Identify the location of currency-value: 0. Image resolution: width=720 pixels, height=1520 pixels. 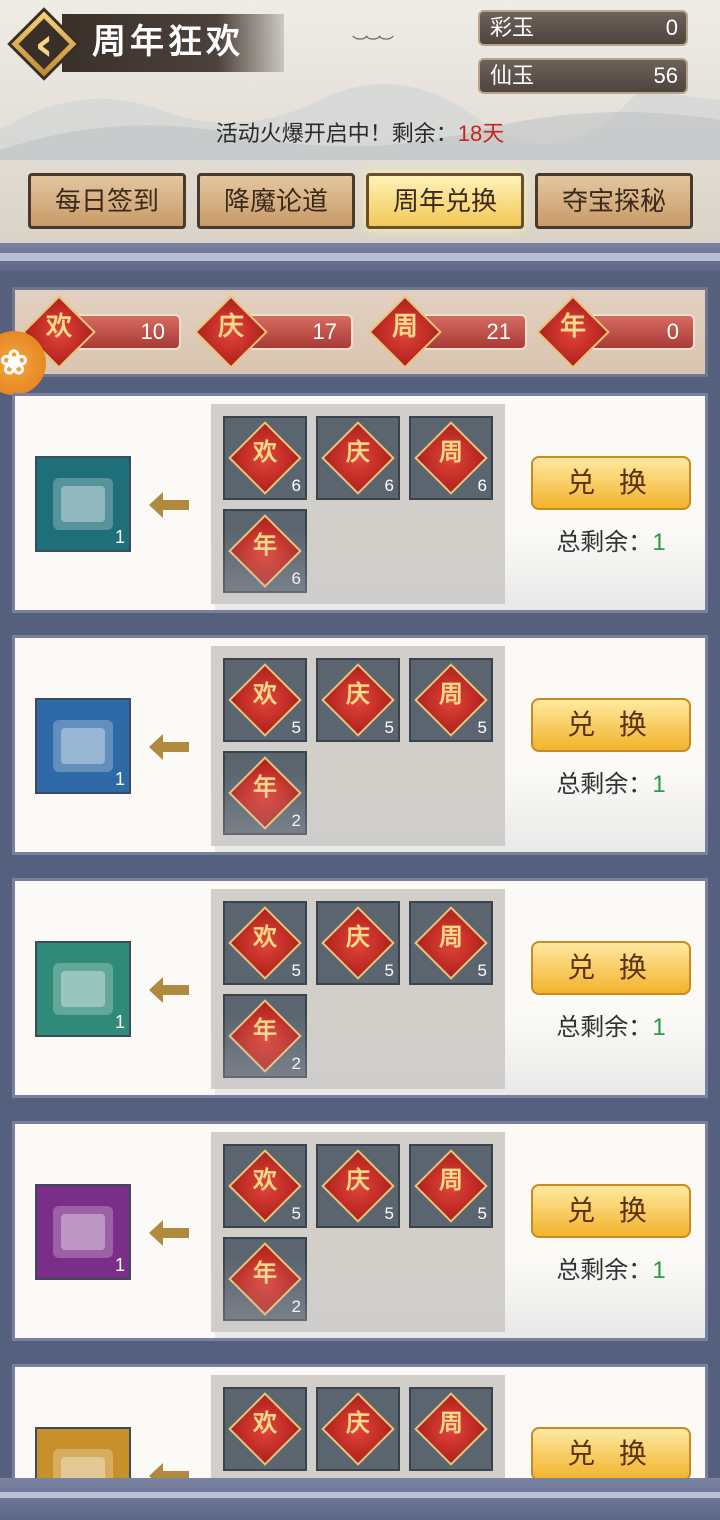
(671, 27).